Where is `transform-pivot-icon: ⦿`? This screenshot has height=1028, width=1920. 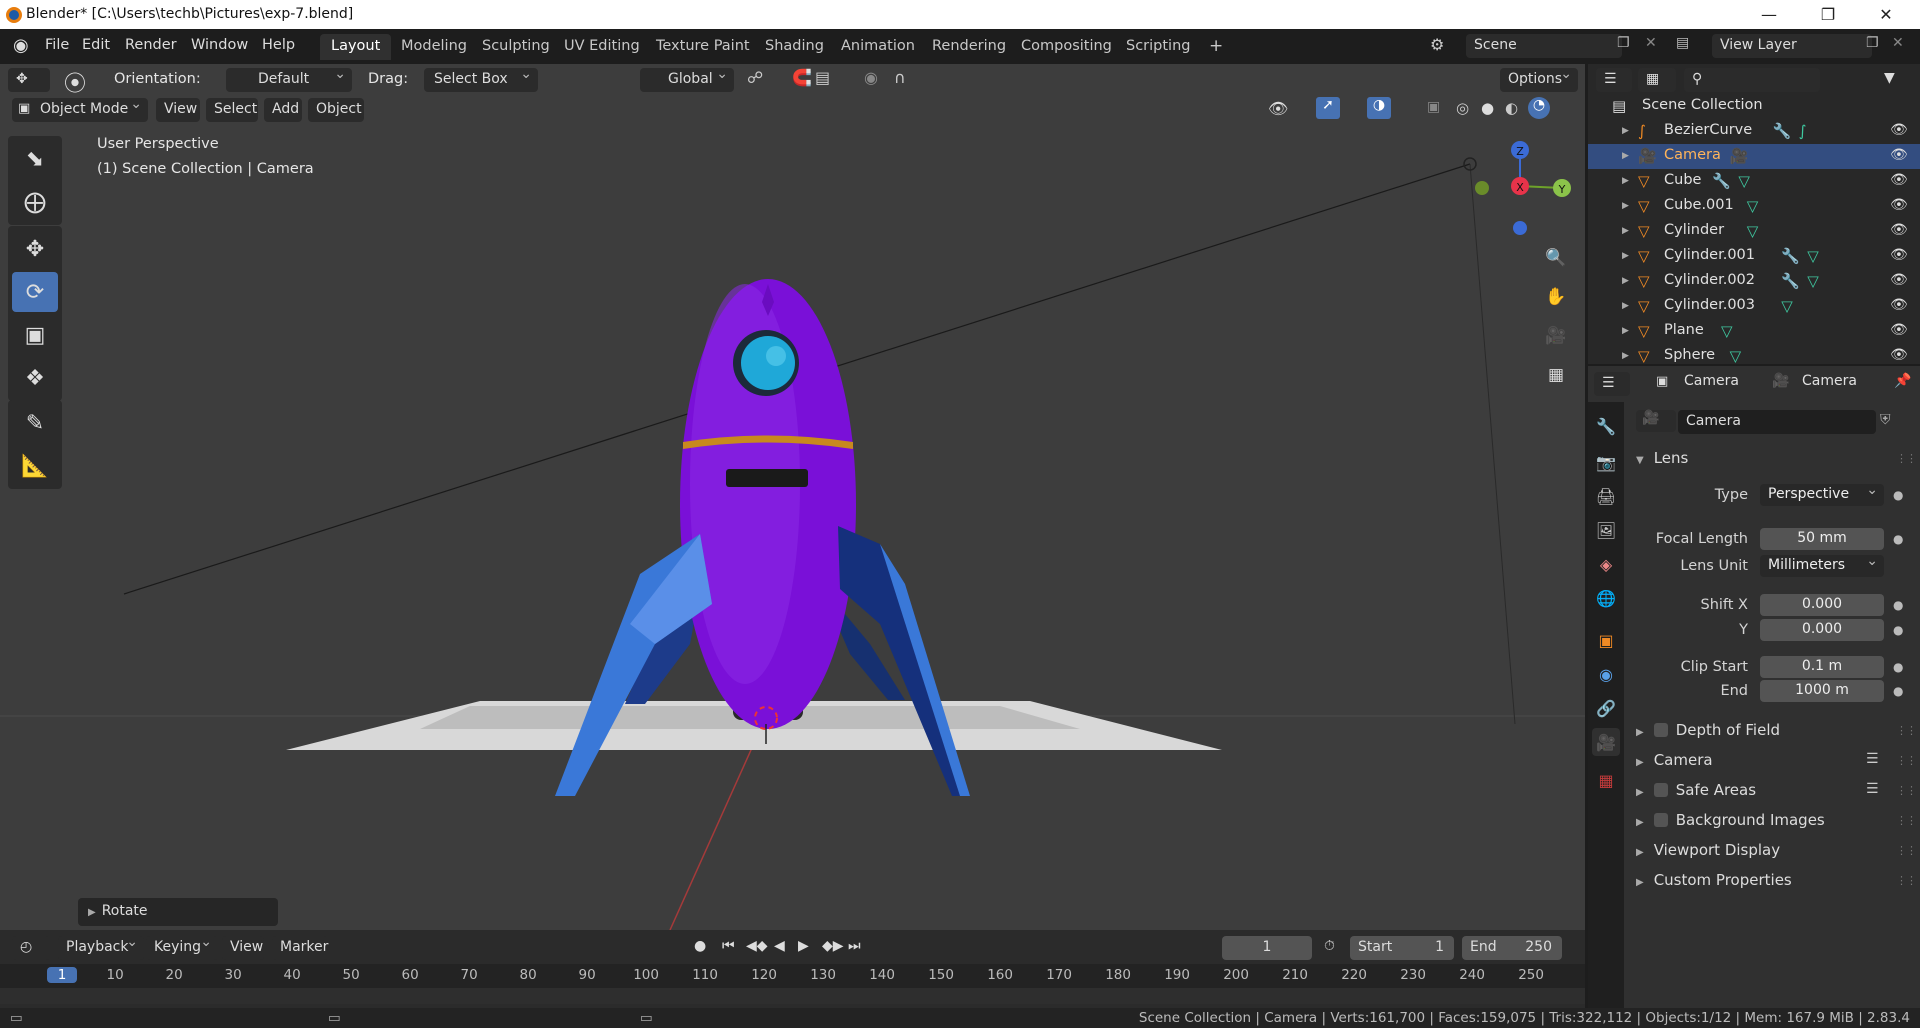 transform-pivot-icon: ⦿ is located at coordinates (75, 82).